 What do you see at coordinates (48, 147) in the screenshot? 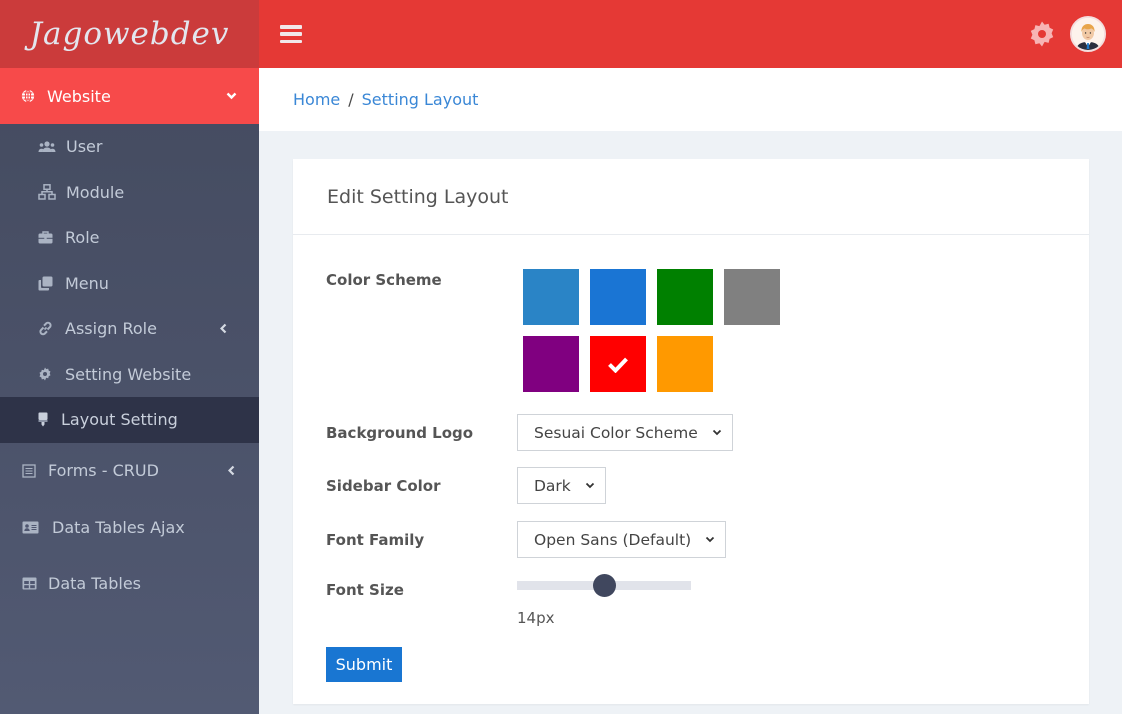
I see `users-icon` at bounding box center [48, 147].